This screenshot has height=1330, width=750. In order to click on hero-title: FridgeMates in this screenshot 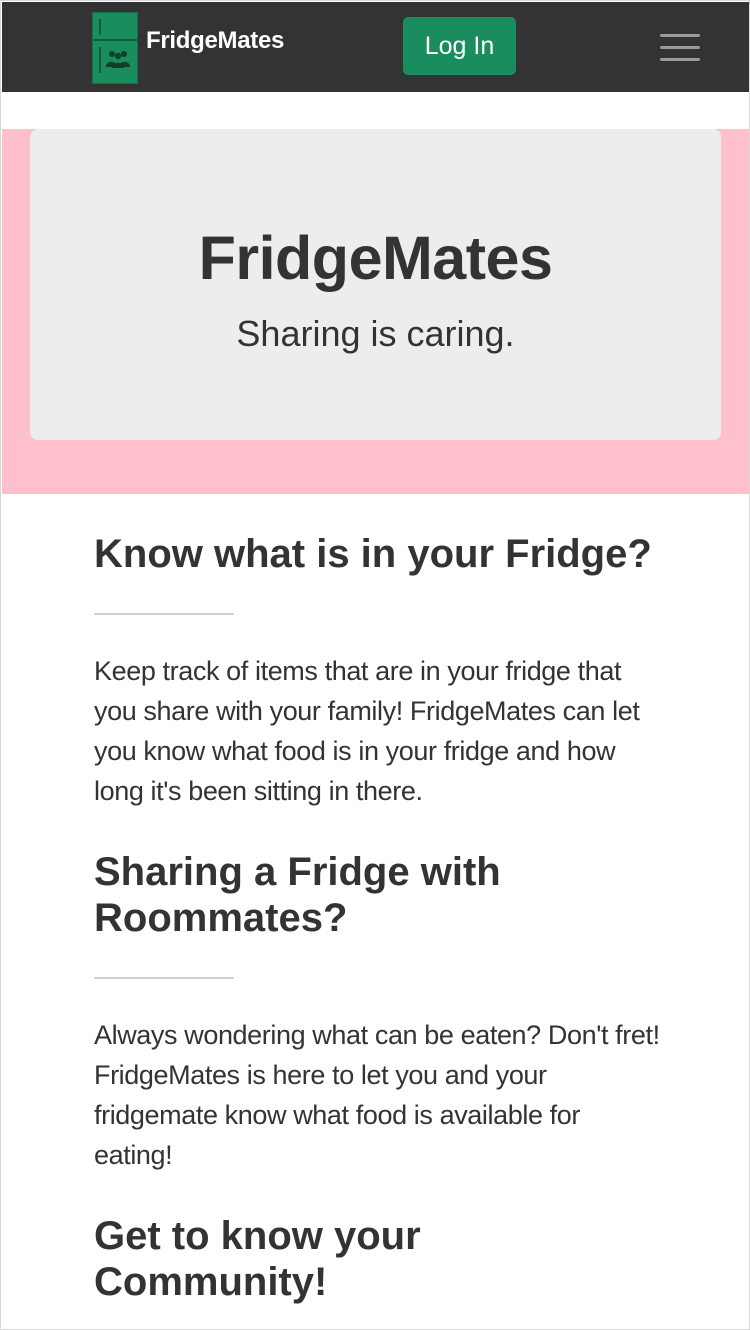, I will do `click(375, 258)`.